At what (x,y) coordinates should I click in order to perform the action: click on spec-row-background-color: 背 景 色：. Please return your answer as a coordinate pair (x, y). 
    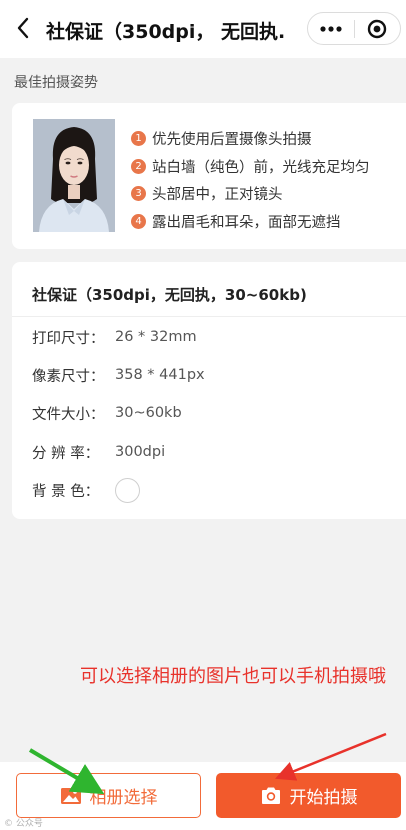
    Looking at the image, I should click on (86, 490).